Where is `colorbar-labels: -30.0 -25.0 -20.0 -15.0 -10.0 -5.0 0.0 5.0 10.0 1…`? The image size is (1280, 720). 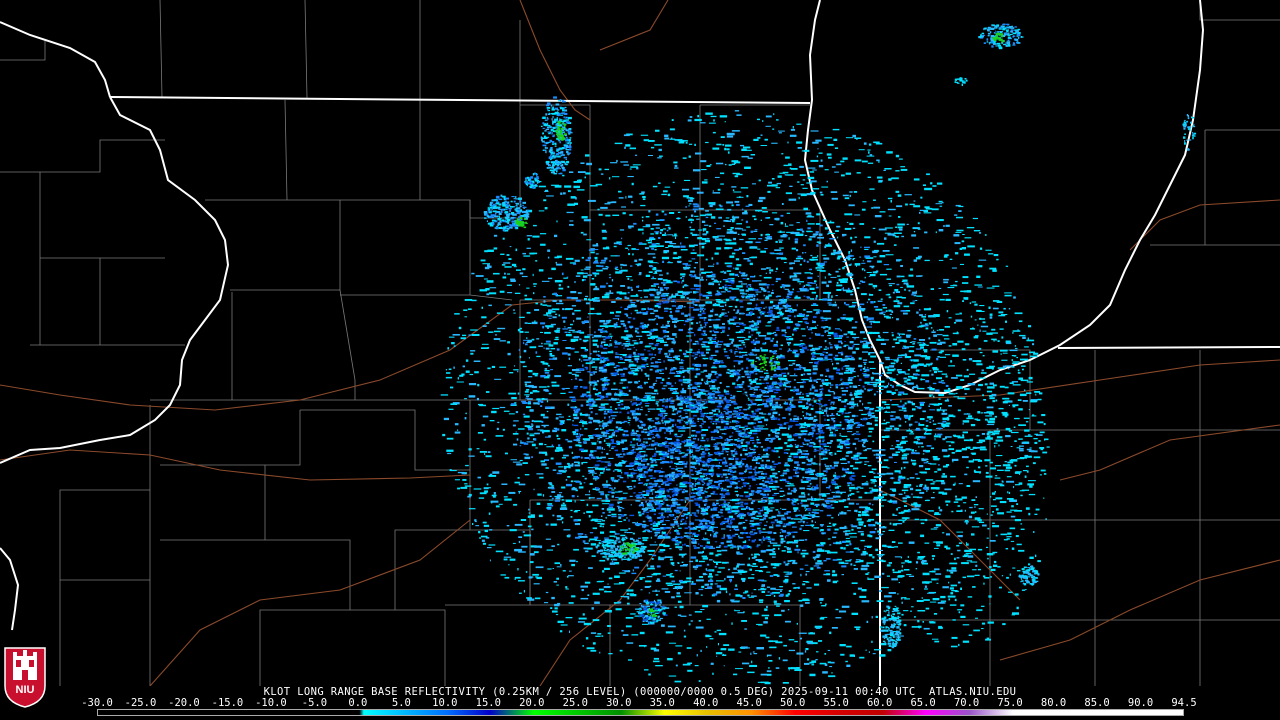 colorbar-labels: -30.0 -25.0 -20.0 -15.0 -10.0 -5.0 0.0 5.0 10.0 1… is located at coordinates (640, 703).